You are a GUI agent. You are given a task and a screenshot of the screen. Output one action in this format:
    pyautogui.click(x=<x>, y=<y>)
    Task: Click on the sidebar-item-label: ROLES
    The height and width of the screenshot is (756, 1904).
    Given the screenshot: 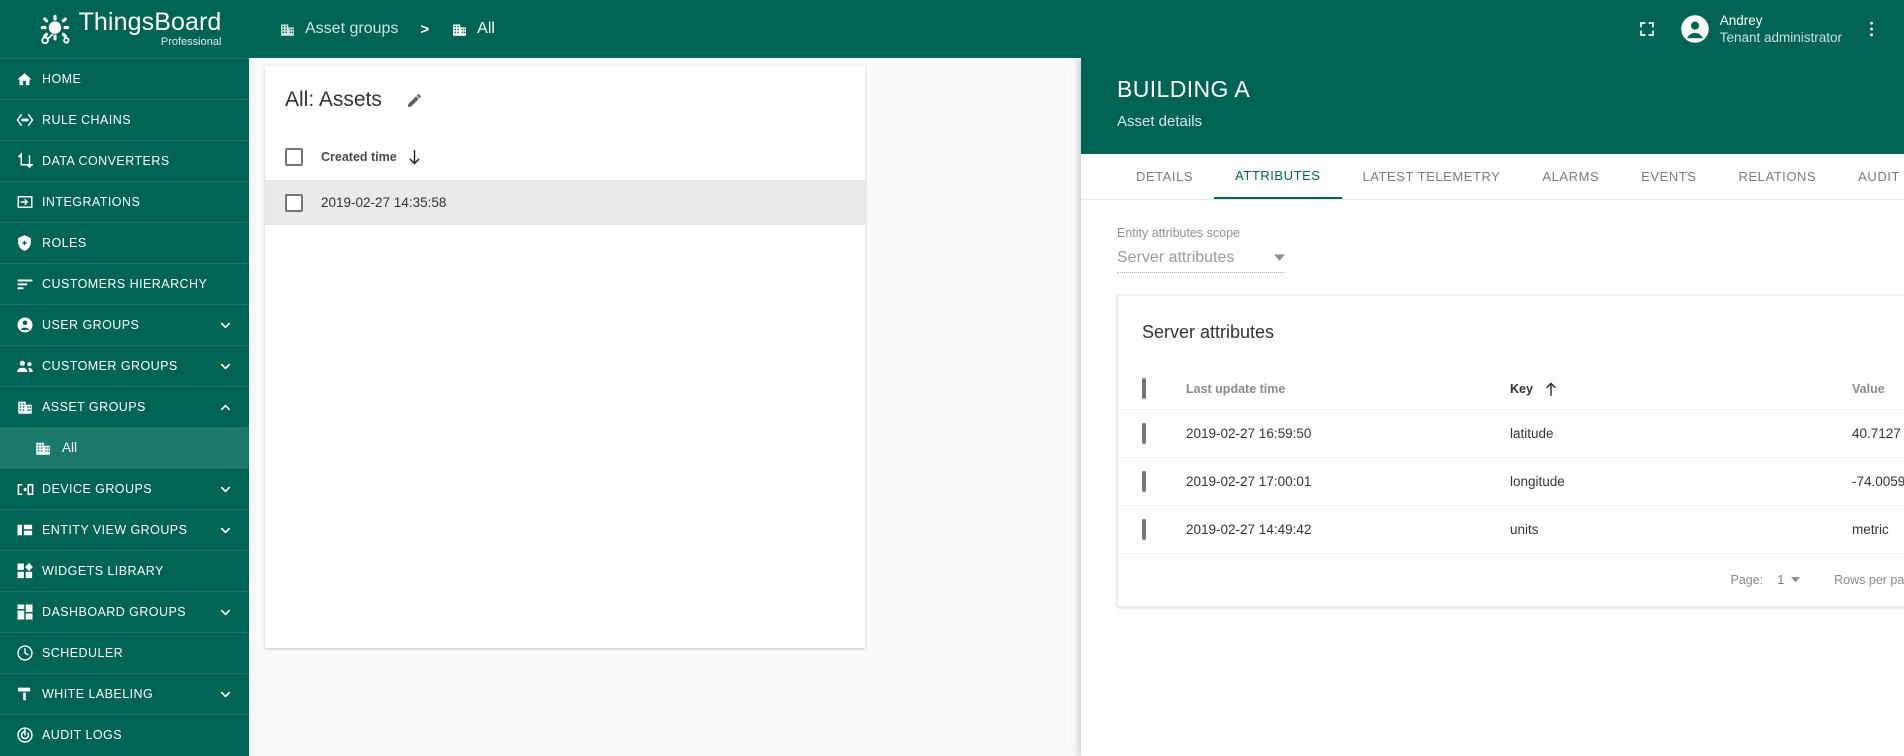 What is the action you would take?
    pyautogui.click(x=64, y=243)
    